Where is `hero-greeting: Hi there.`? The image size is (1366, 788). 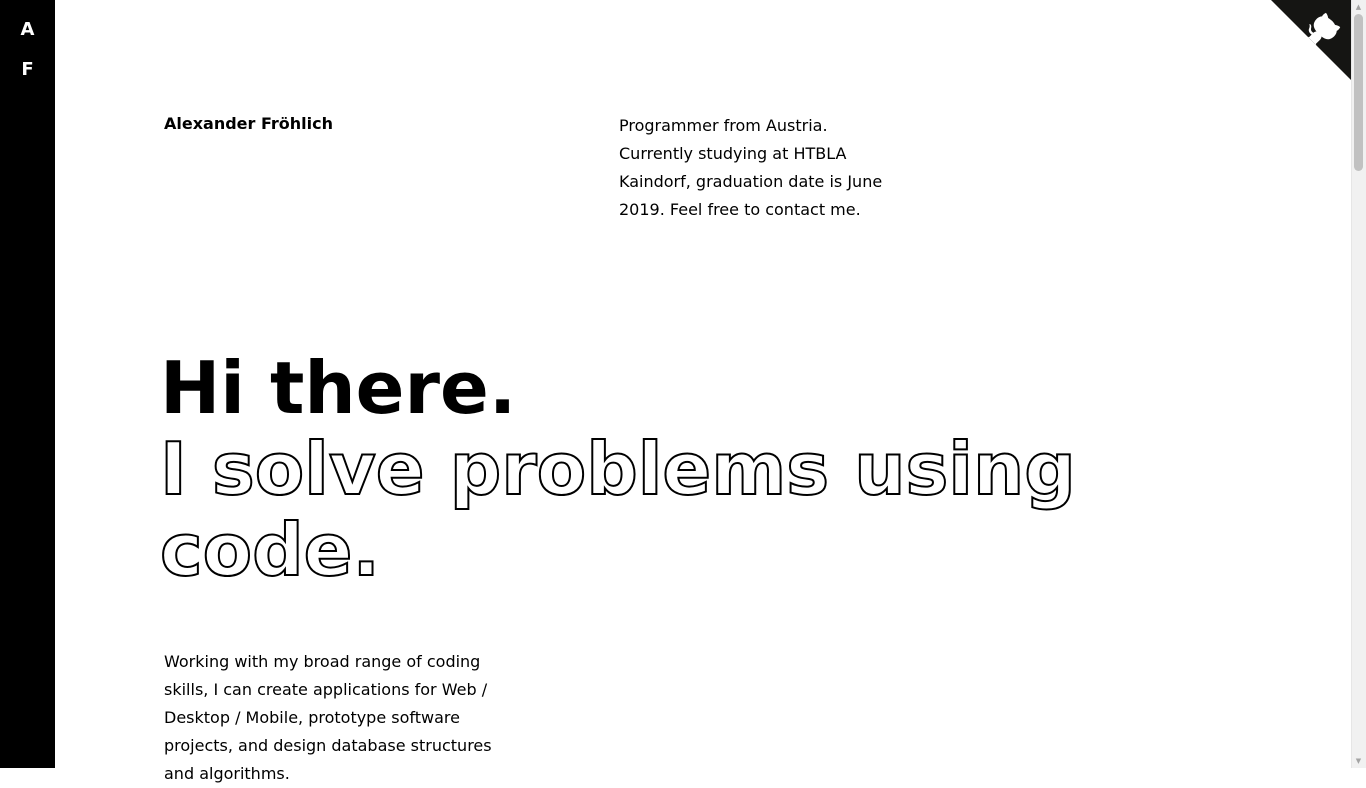 hero-greeting: Hi there. is located at coordinates (338, 388).